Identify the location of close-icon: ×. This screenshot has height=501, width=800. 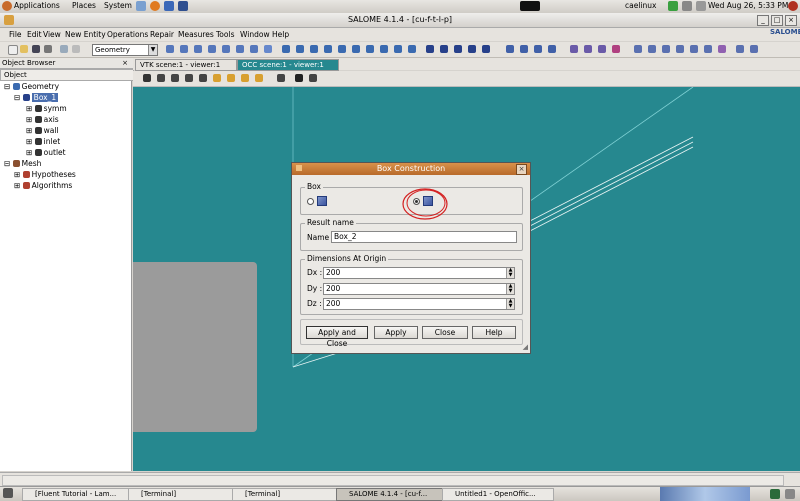
(125, 63).